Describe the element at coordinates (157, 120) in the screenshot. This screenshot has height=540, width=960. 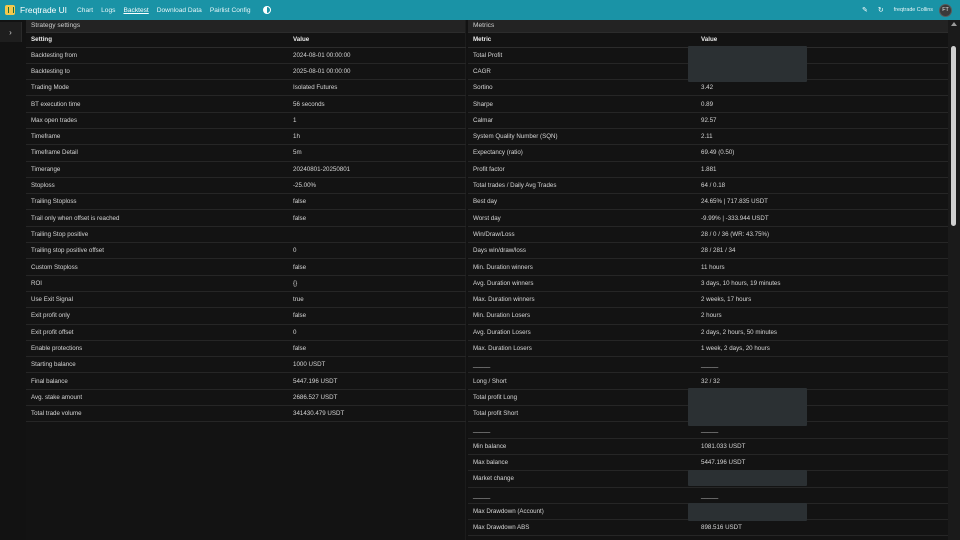
I see `row-label: Max open trades` at that location.